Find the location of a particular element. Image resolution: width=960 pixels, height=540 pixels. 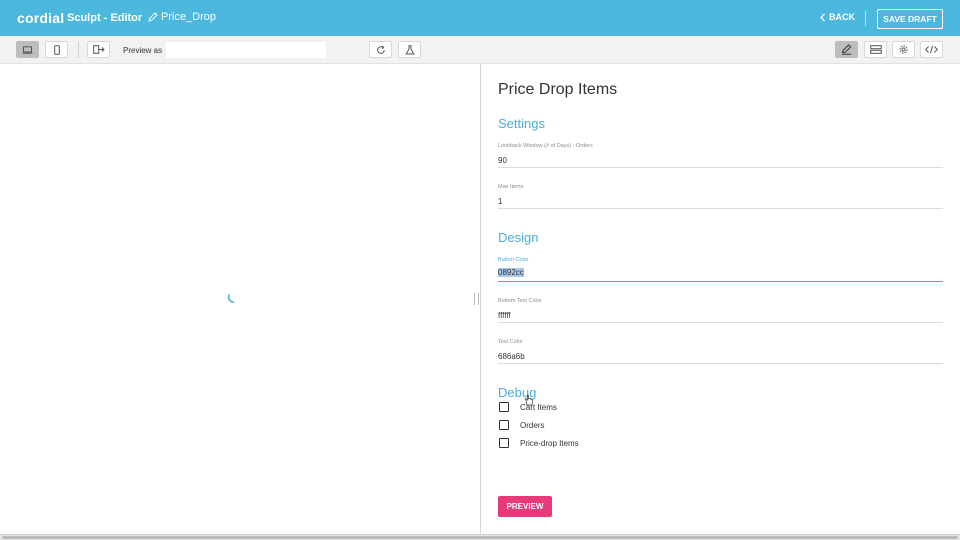

desktop-view-button is located at coordinates (27, 49).